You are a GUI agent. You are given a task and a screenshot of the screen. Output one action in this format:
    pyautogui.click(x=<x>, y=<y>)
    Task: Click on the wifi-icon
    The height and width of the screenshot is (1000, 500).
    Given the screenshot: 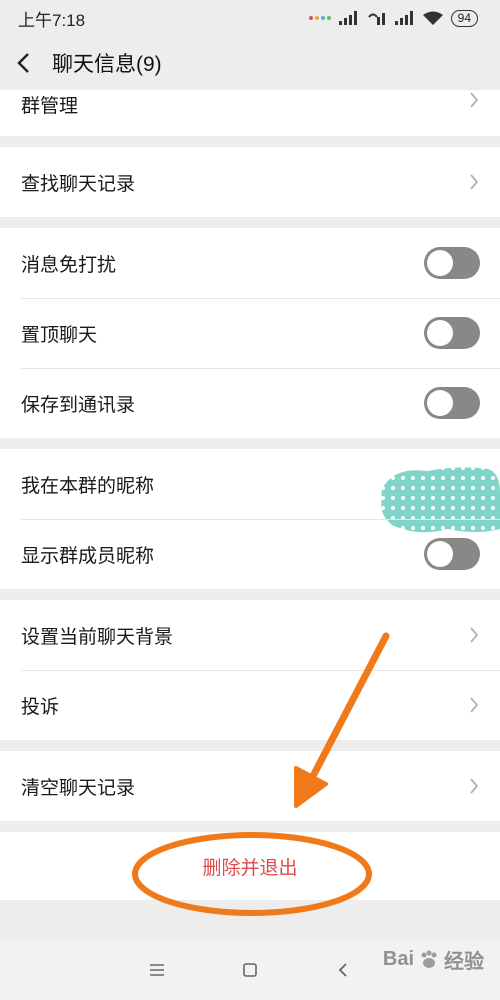 What is the action you would take?
    pyautogui.click(x=432, y=18)
    